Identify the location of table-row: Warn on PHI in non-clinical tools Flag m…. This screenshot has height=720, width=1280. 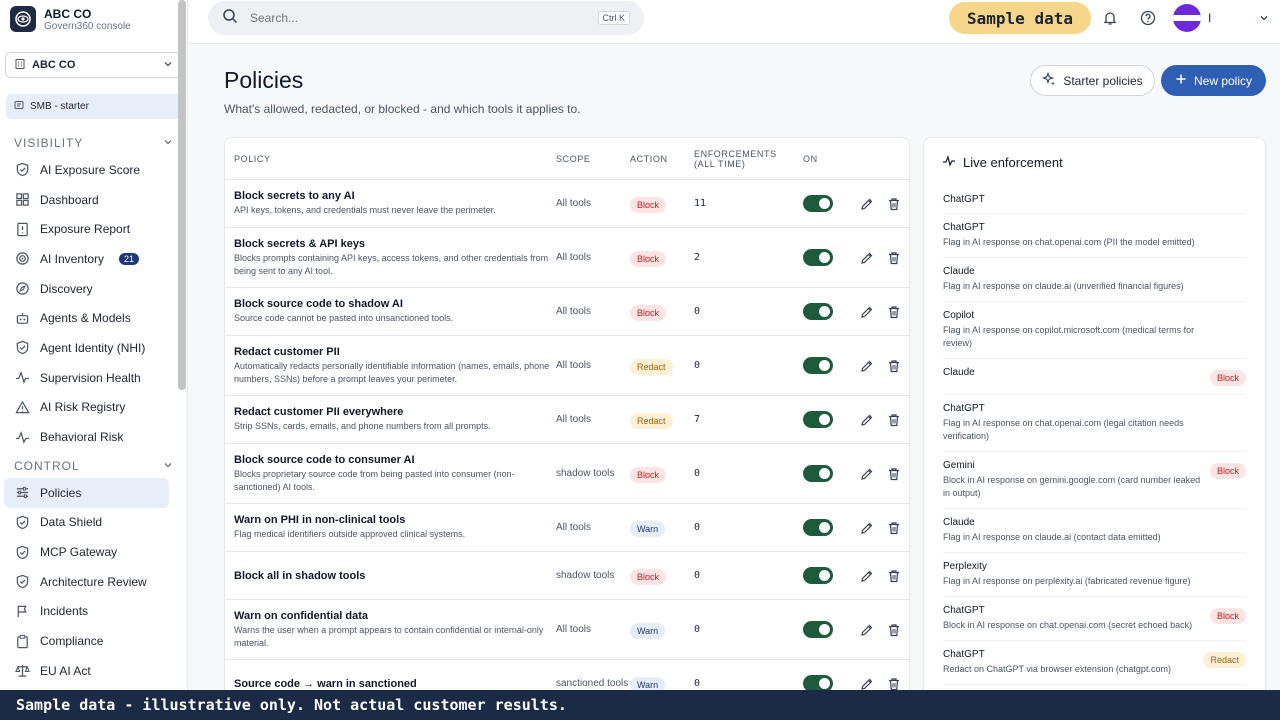
(567, 528).